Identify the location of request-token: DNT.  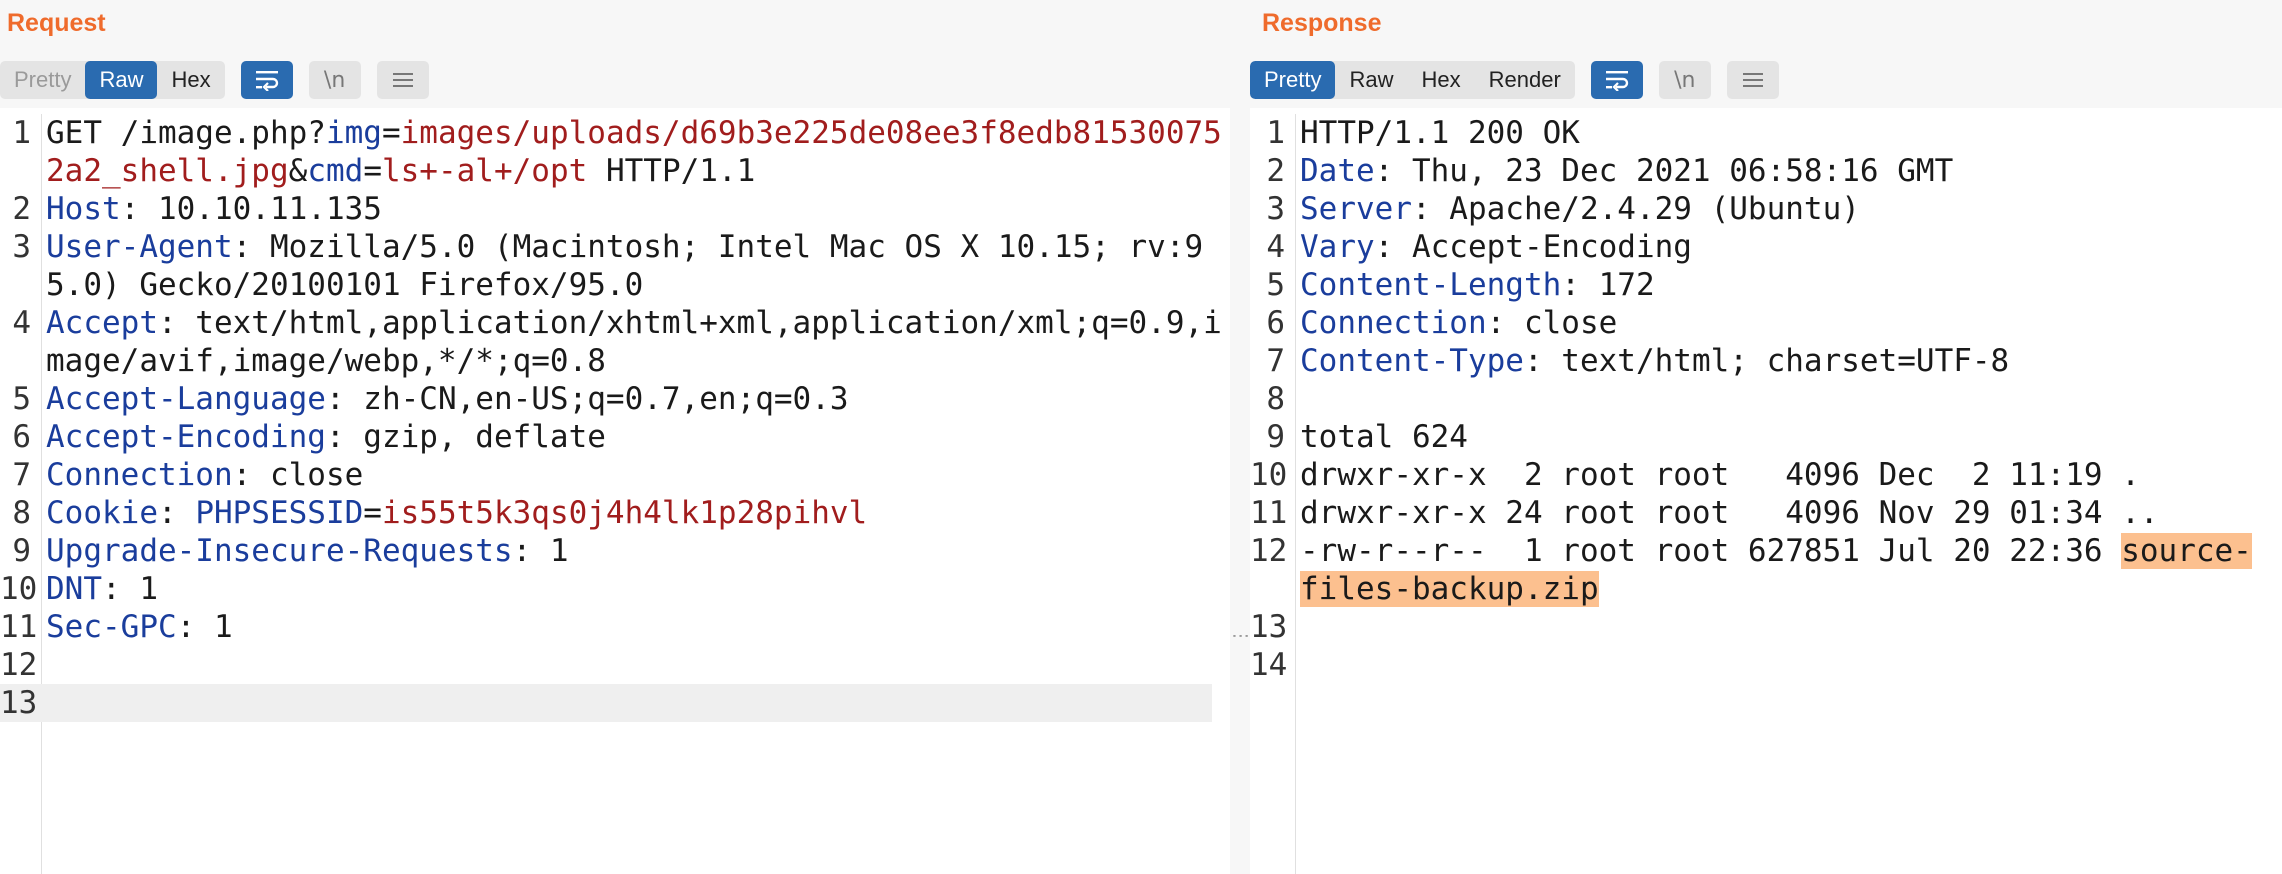
(74, 589).